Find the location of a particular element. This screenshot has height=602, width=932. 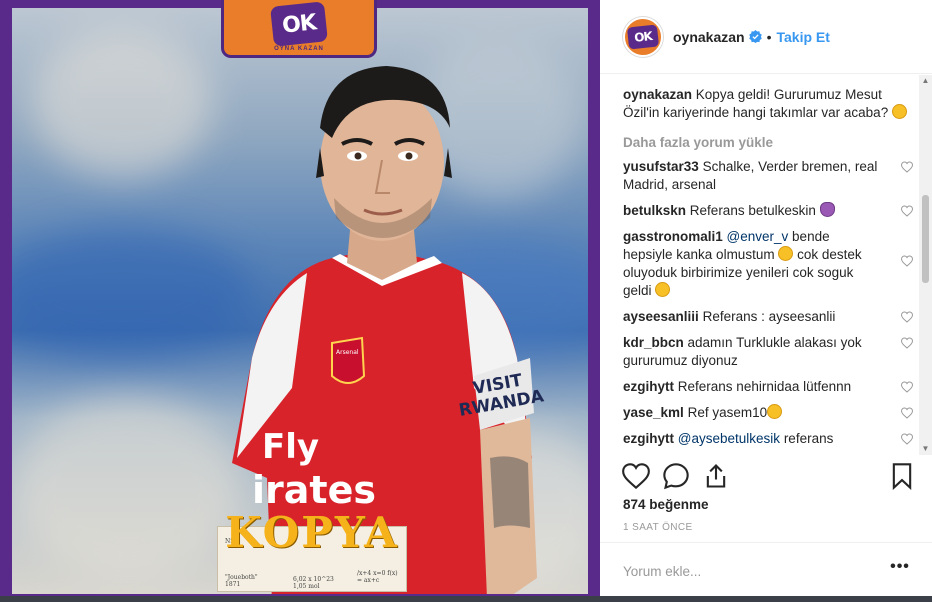

verified-badge-icon is located at coordinates (755, 36).